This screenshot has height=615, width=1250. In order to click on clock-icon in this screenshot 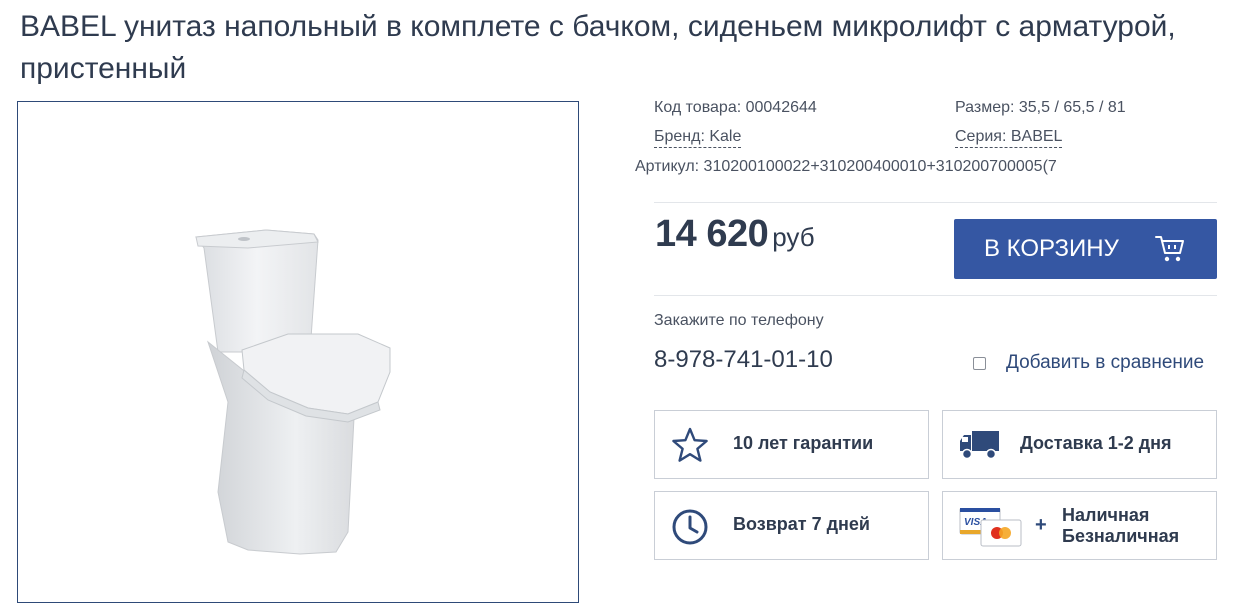, I will do `click(690, 529)`.